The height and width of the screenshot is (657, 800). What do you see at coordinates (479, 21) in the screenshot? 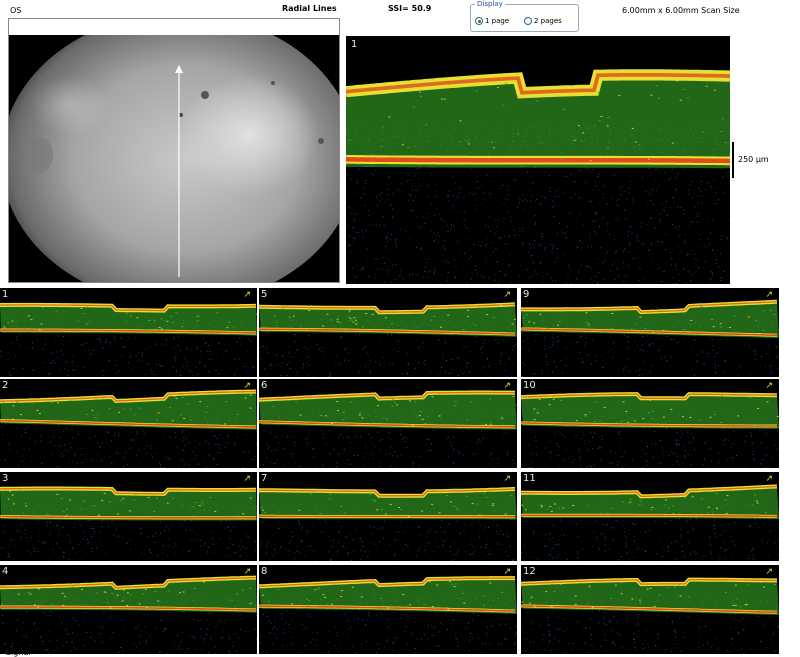
I see `radio-selected-icon` at bounding box center [479, 21].